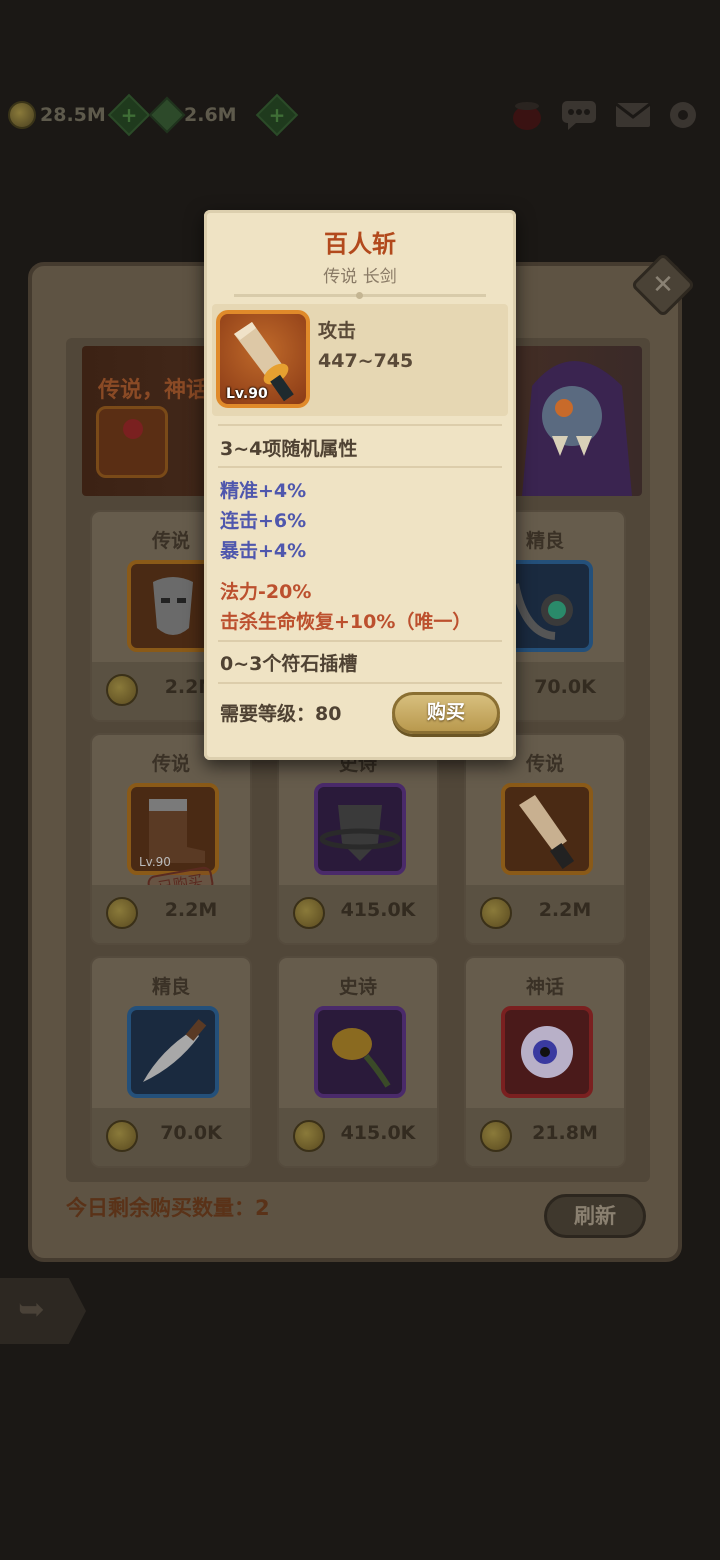  Describe the element at coordinates (663, 285) in the screenshot. I see `close-icon: ✕` at that location.